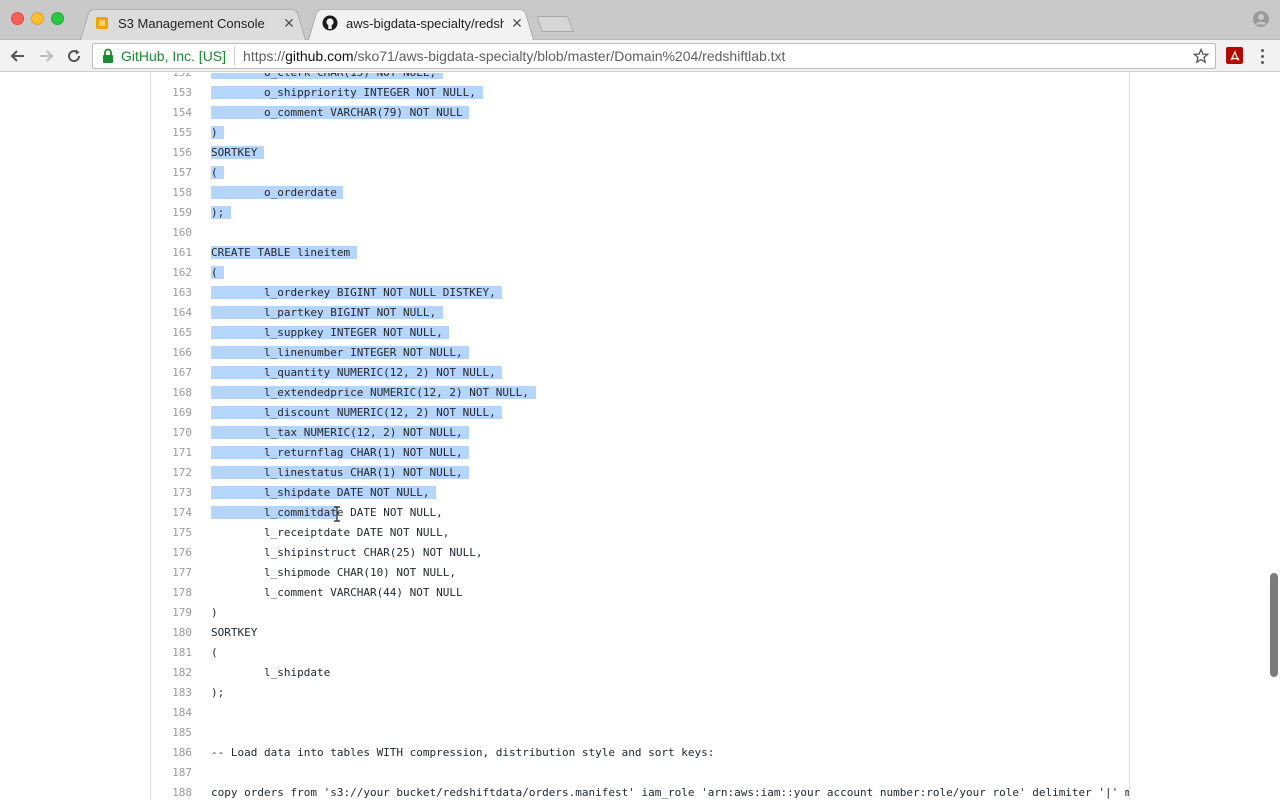 The image size is (1280, 800). I want to click on scrollbar-thumb, so click(1274, 625).